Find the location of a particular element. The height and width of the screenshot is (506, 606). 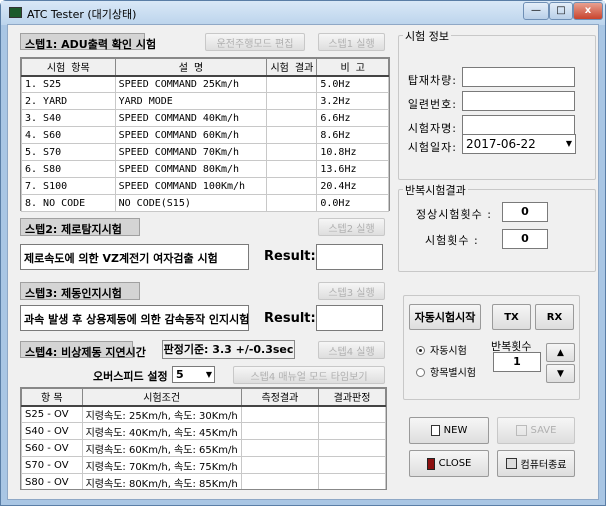

repeat-result-title: 반복시험결과 is located at coordinates (435, 190).